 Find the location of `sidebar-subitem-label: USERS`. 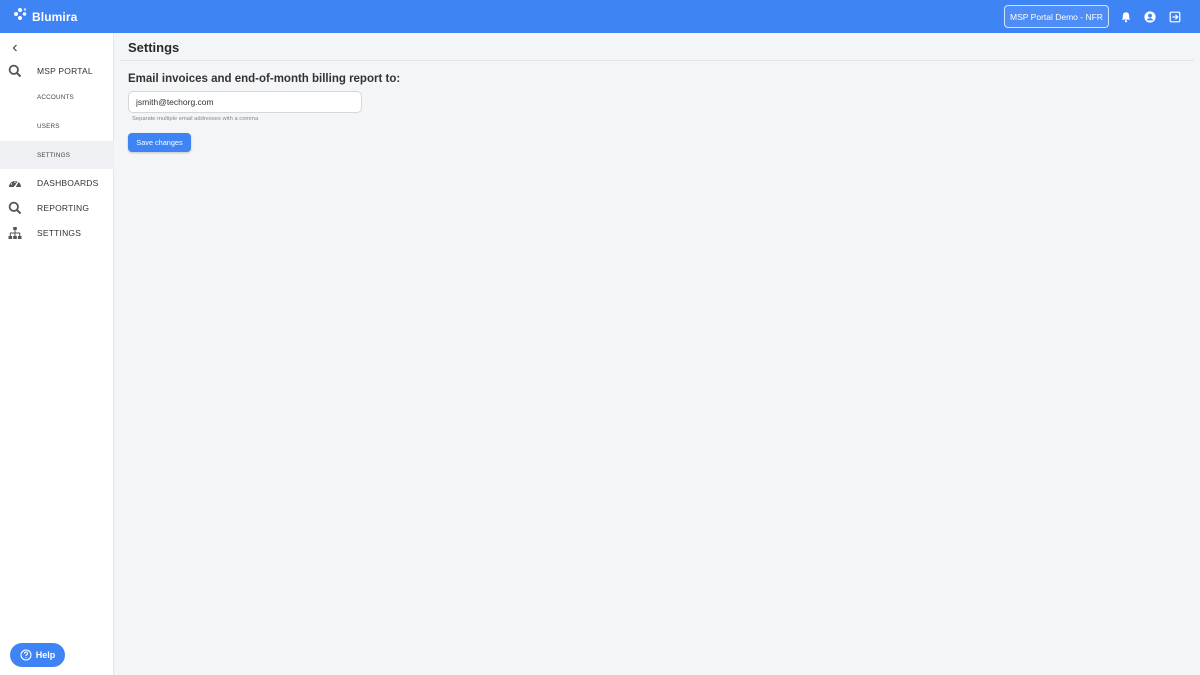

sidebar-subitem-label: USERS is located at coordinates (48, 126).